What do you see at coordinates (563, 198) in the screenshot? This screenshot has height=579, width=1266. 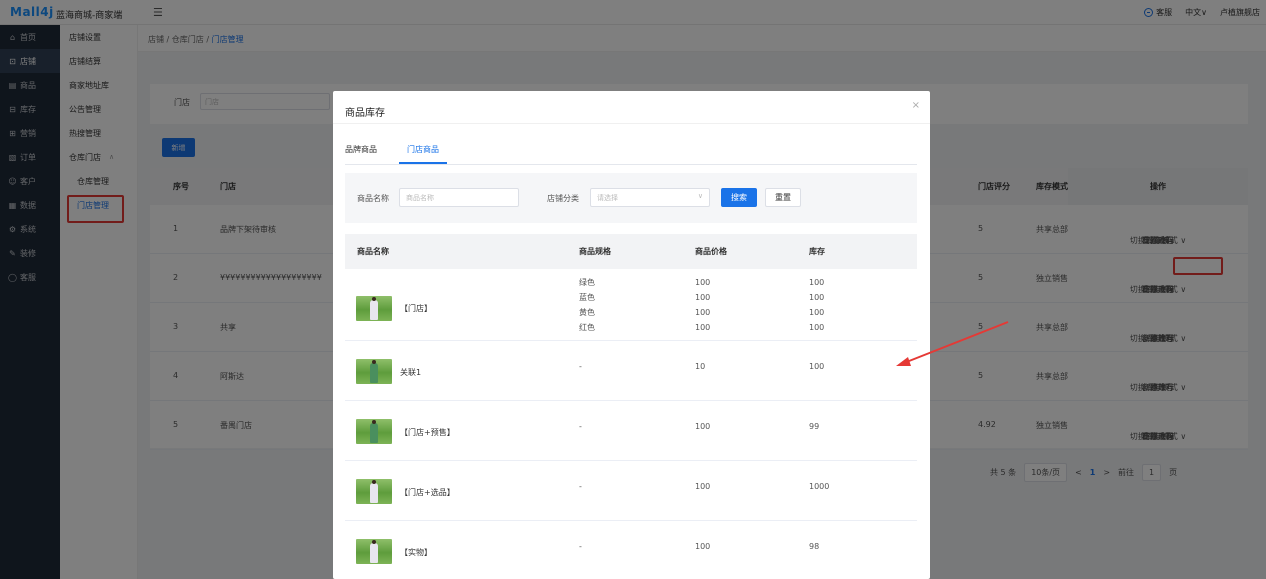 I see `store-category-label: 店铺分类` at bounding box center [563, 198].